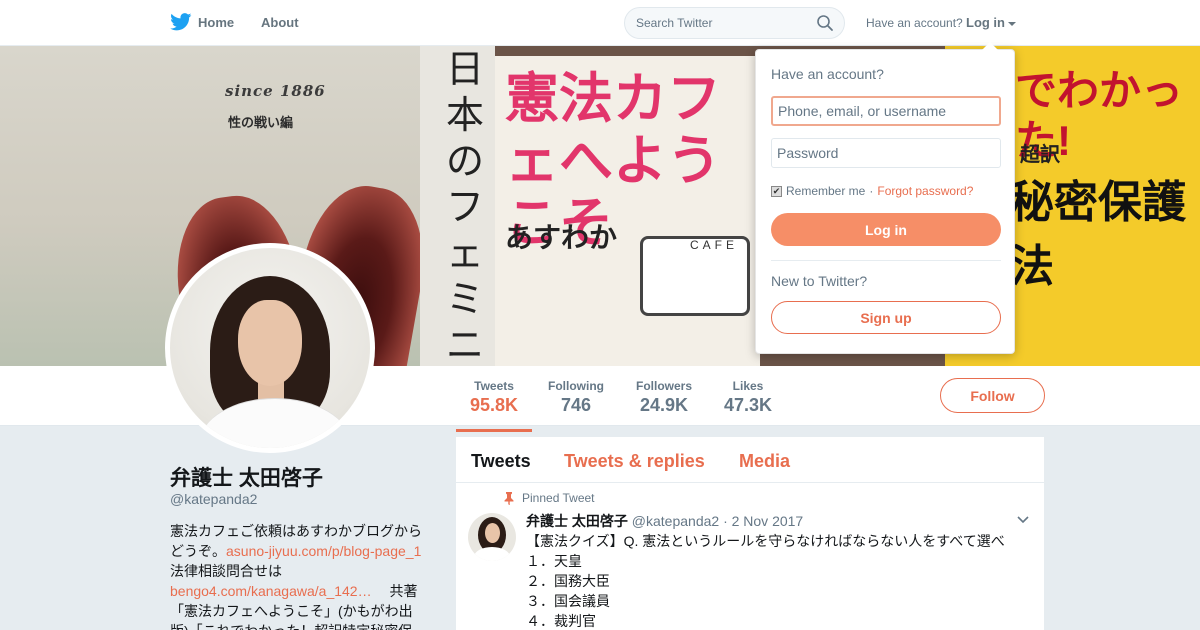 The image size is (1200, 630). What do you see at coordinates (275, 91) in the screenshot?
I see `banner-since-text: since 1886` at bounding box center [275, 91].